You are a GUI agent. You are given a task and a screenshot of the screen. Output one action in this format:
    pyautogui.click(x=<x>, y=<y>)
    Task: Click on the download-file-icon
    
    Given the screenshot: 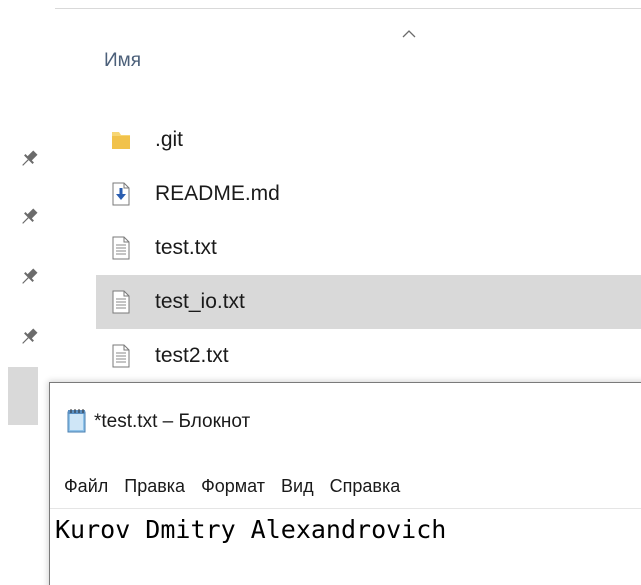 What is the action you would take?
    pyautogui.click(x=121, y=194)
    